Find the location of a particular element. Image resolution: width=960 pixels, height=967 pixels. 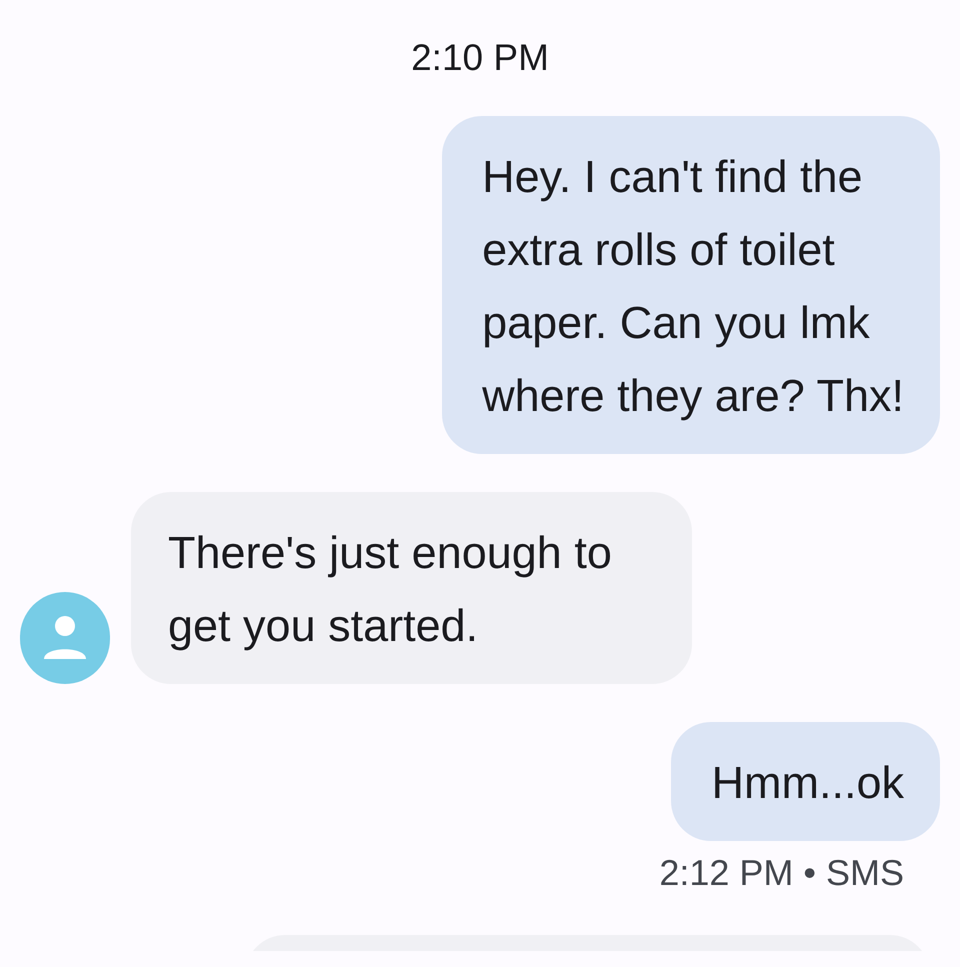

message-text: Hmm...ok is located at coordinates (807, 783).